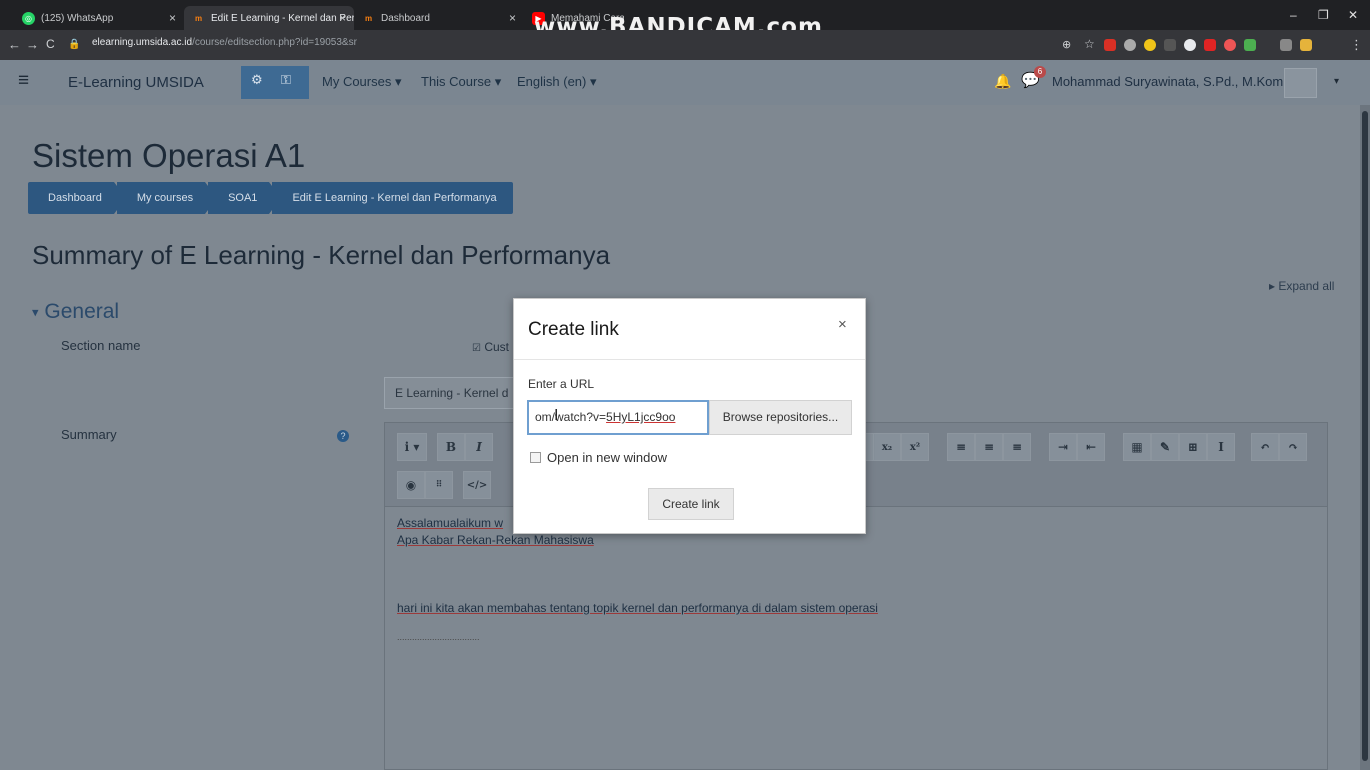  I want to click on breadcrumb-dashboard: Dashboard, so click(77, 198).